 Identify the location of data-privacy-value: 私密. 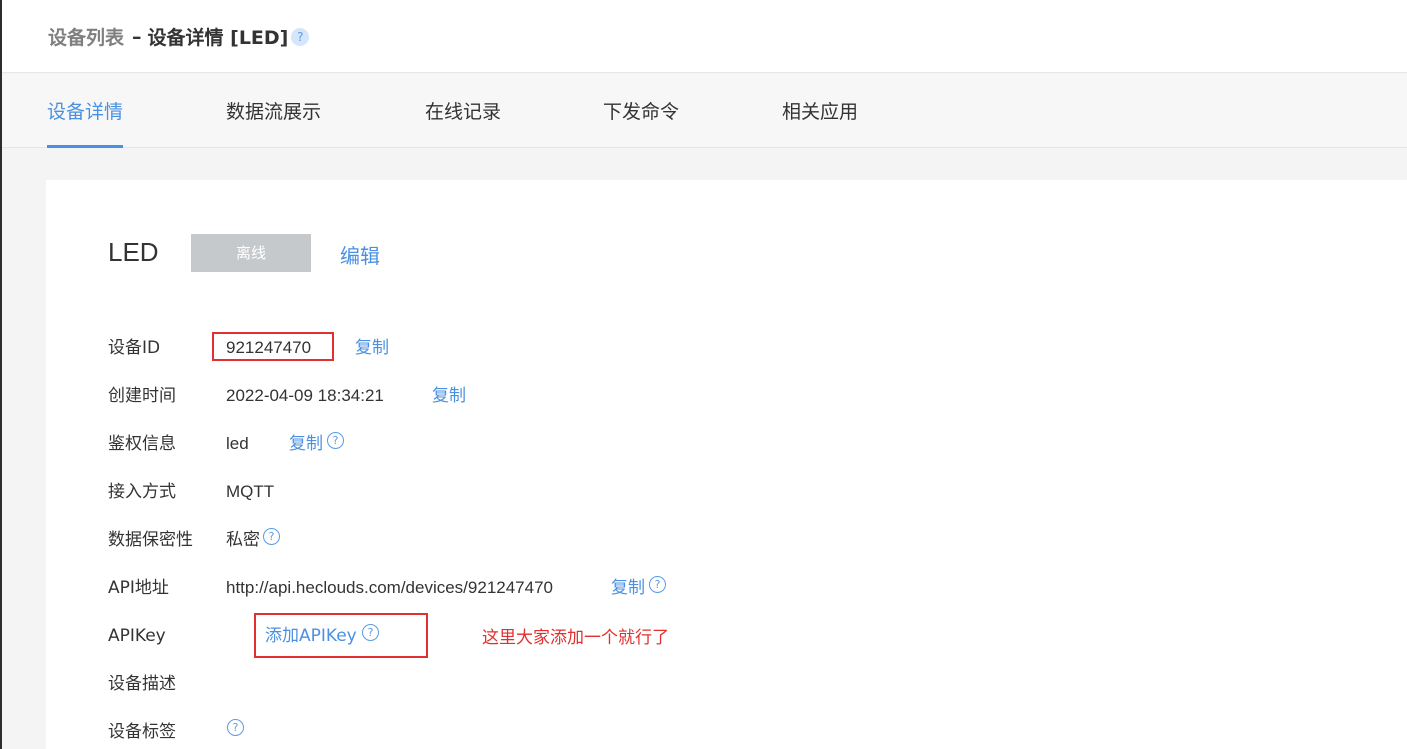
(243, 539).